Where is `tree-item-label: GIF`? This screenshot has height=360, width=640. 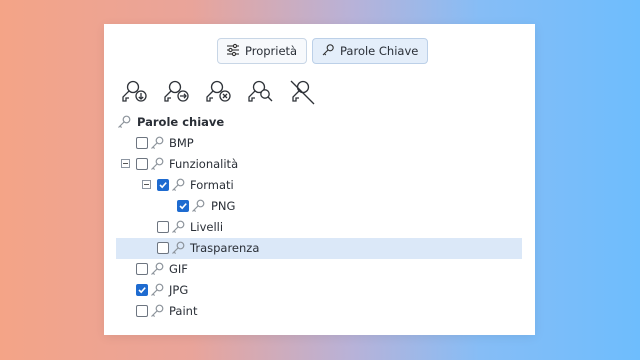 tree-item-label: GIF is located at coordinates (178, 269).